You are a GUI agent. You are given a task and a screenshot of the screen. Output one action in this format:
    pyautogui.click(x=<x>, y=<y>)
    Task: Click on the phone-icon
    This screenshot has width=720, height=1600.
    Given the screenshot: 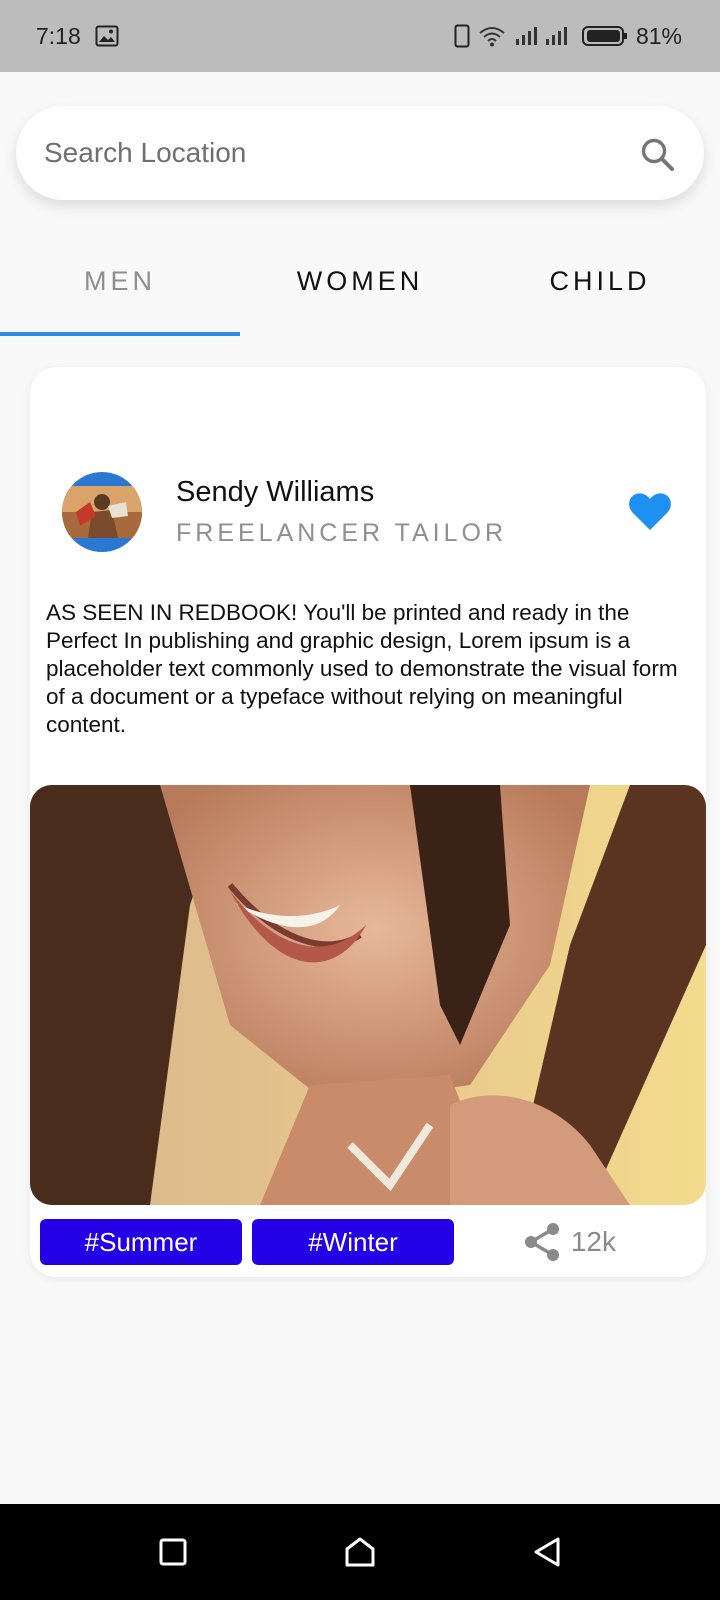 What is the action you would take?
    pyautogui.click(x=462, y=36)
    